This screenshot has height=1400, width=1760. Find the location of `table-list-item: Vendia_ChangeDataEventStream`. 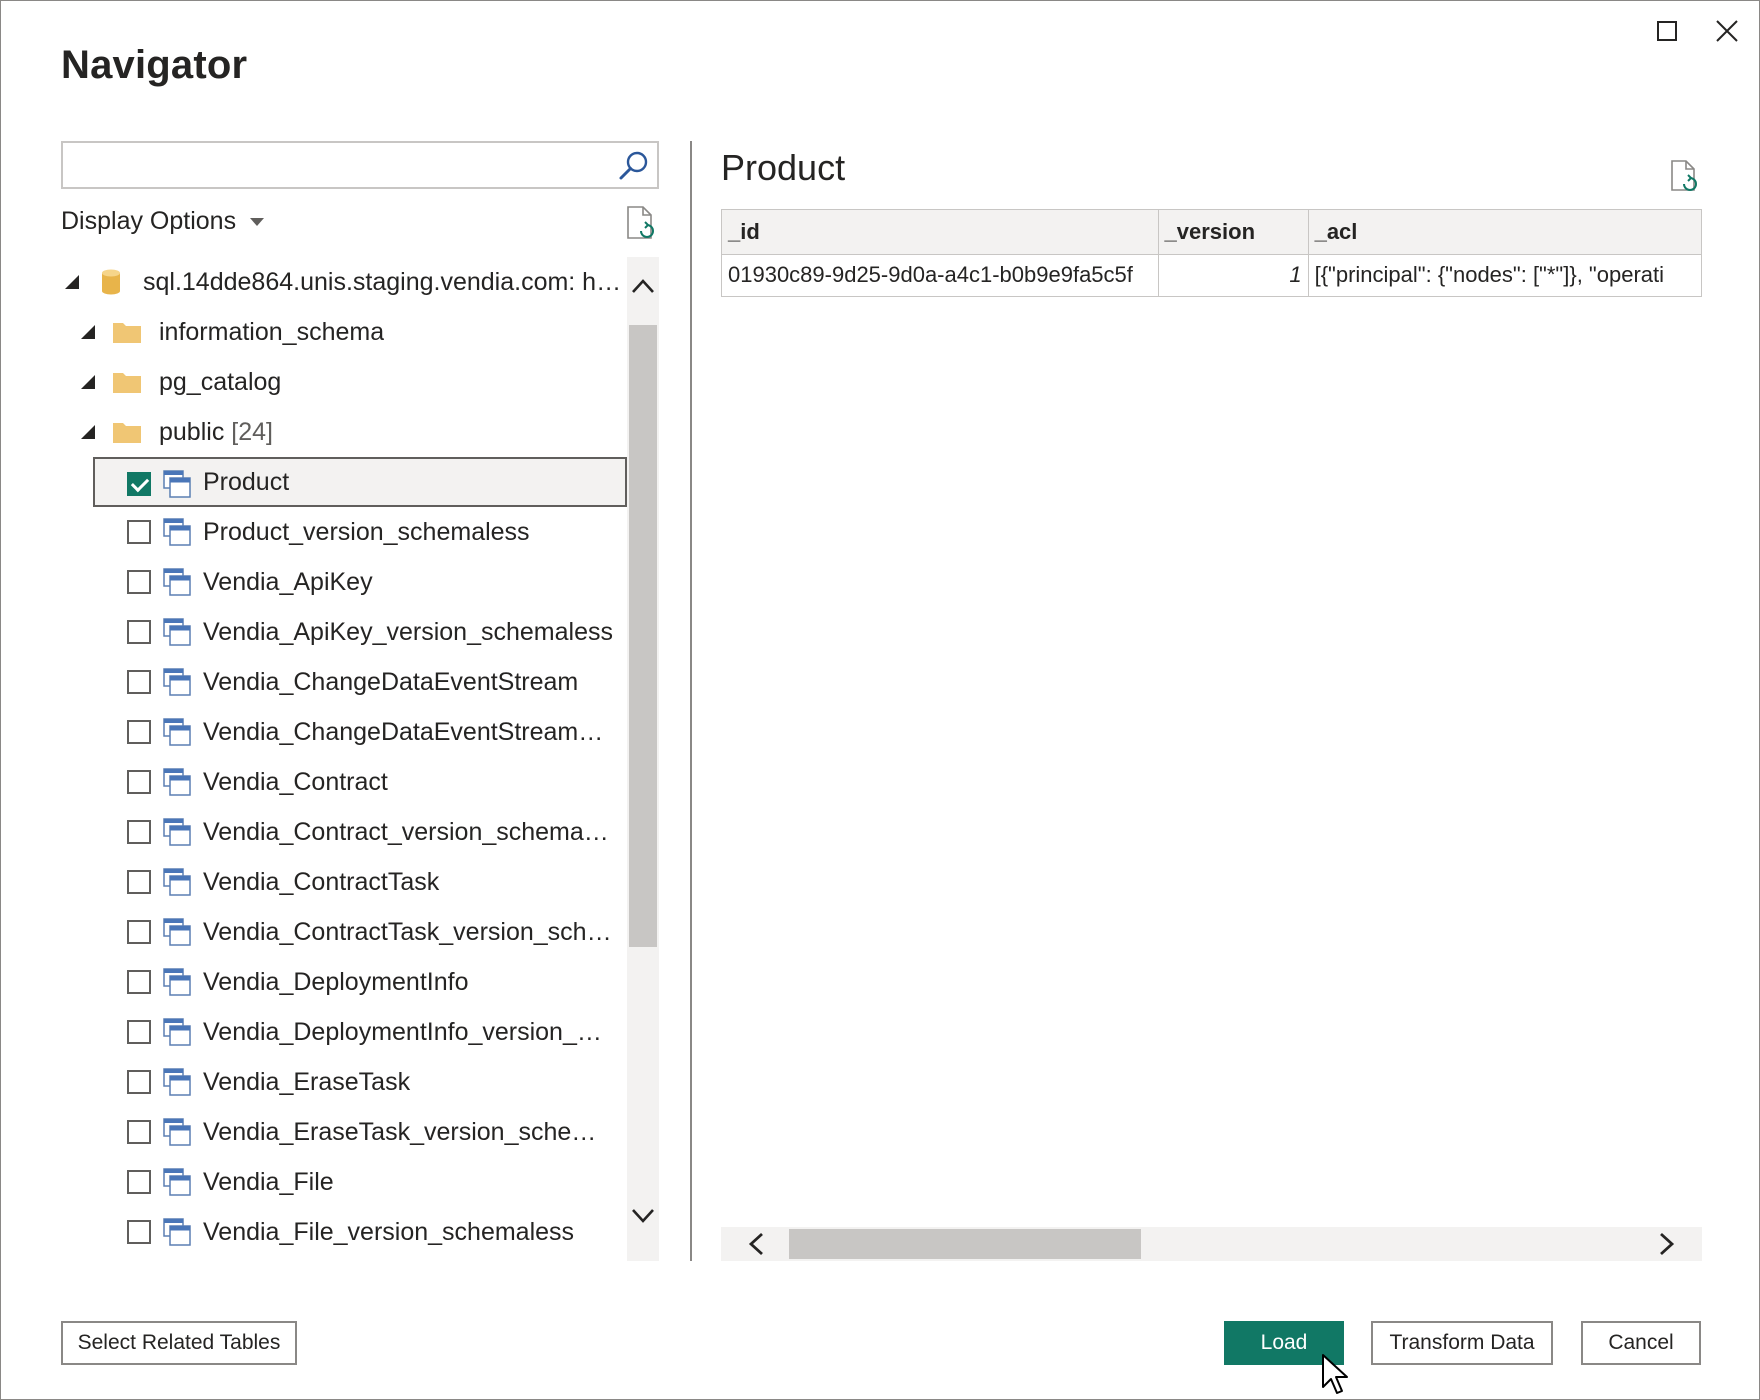

table-list-item: Vendia_ChangeDataEventStream is located at coordinates (344, 682).